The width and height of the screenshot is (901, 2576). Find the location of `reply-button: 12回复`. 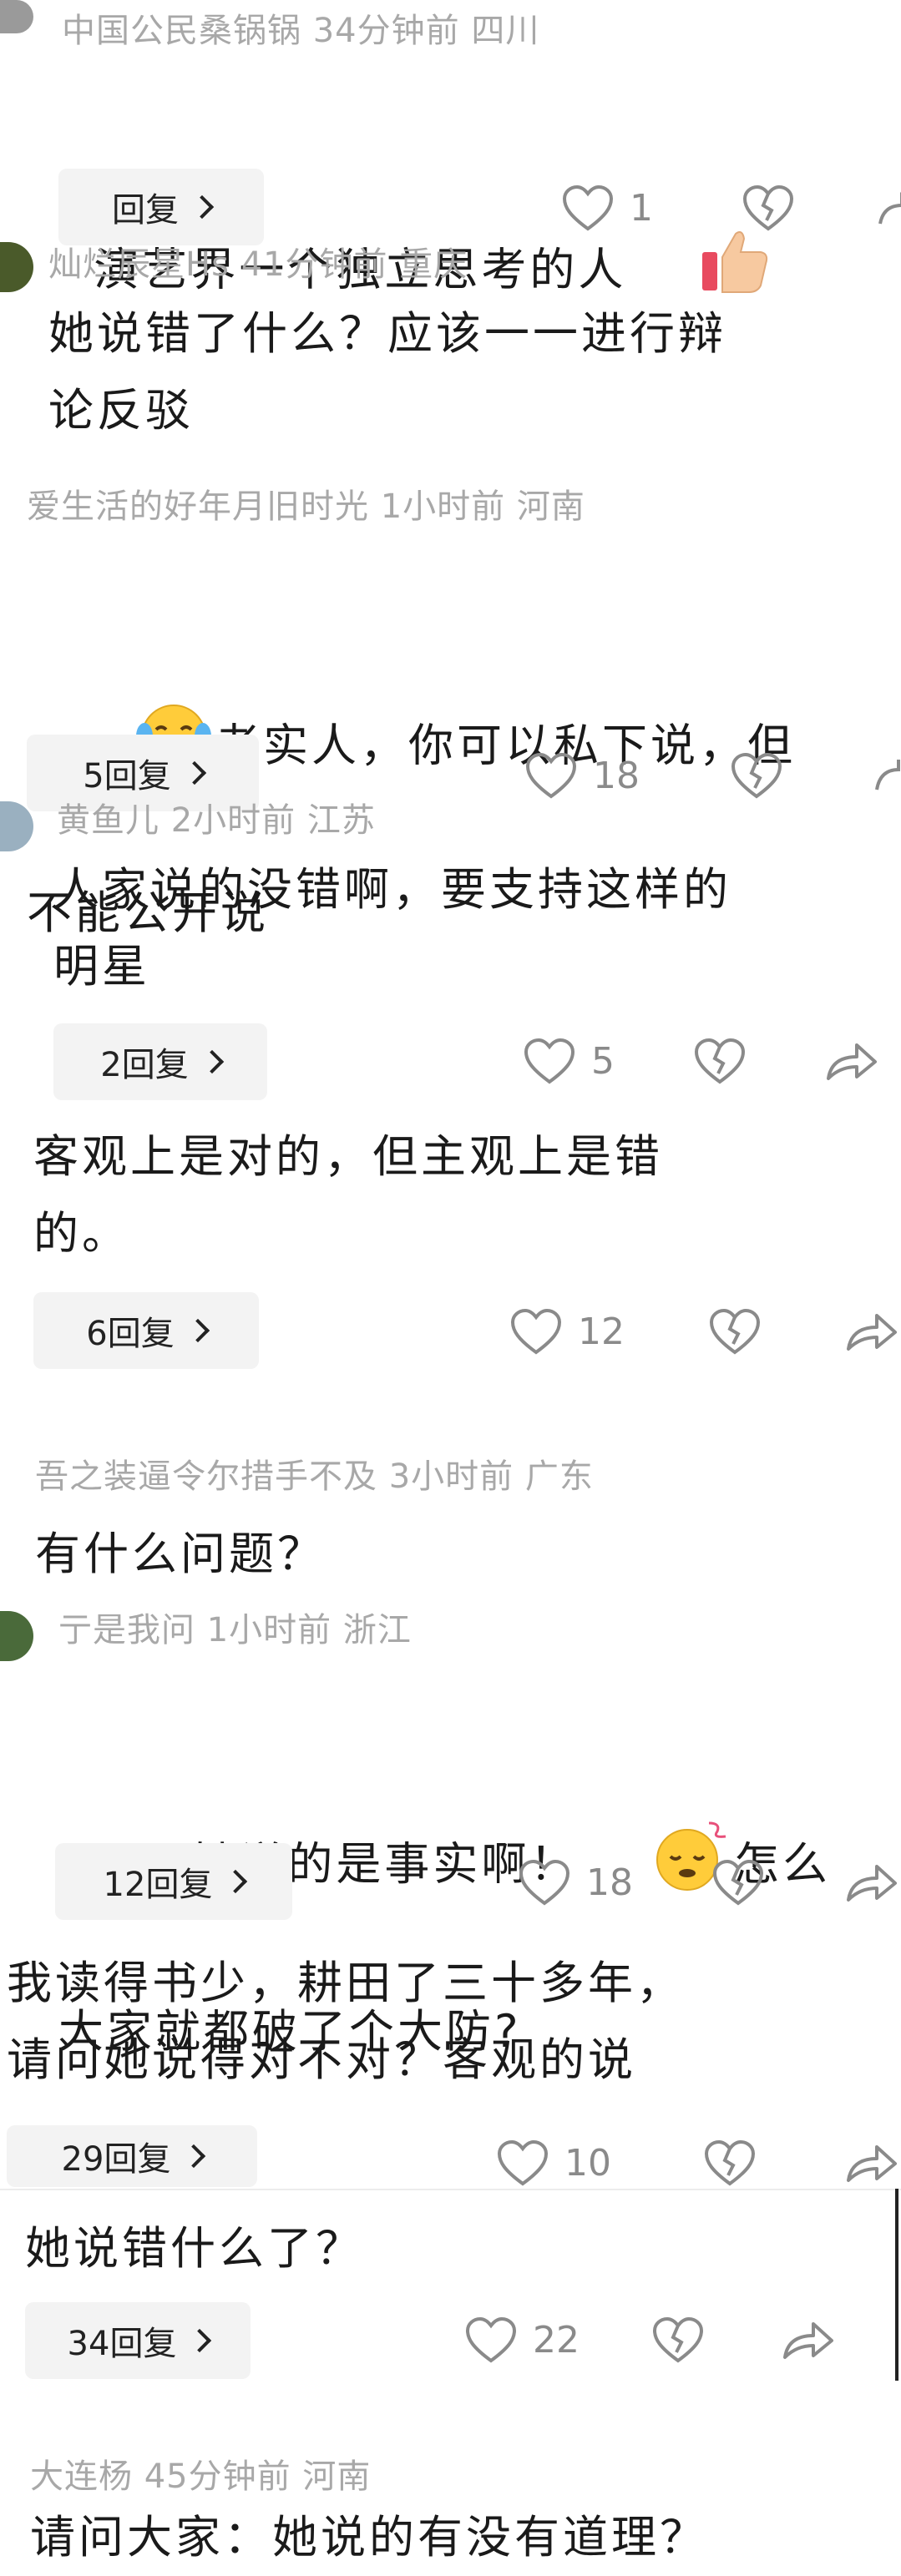

reply-button: 12回复 is located at coordinates (173, 1881).